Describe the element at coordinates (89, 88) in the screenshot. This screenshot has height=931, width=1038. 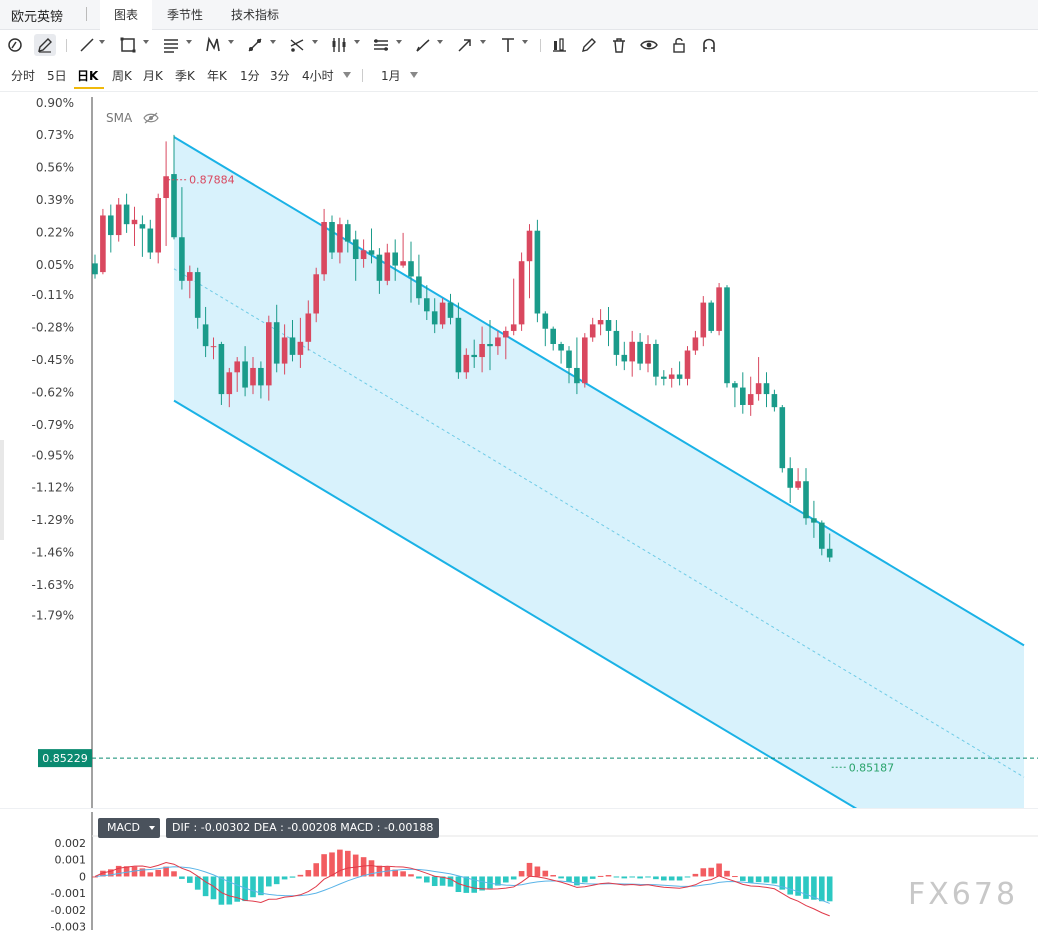
I see `active-period-indicator` at that location.